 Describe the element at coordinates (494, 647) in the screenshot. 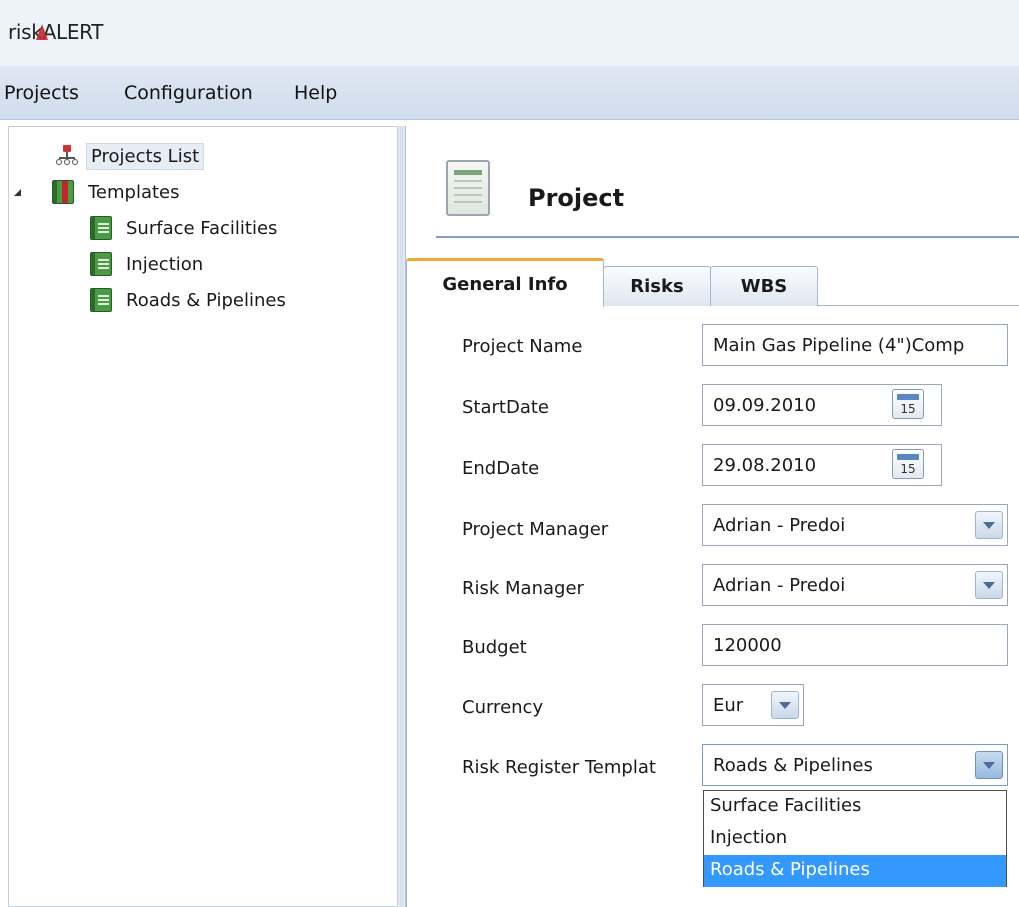

I see `budget-label: Budget` at that location.